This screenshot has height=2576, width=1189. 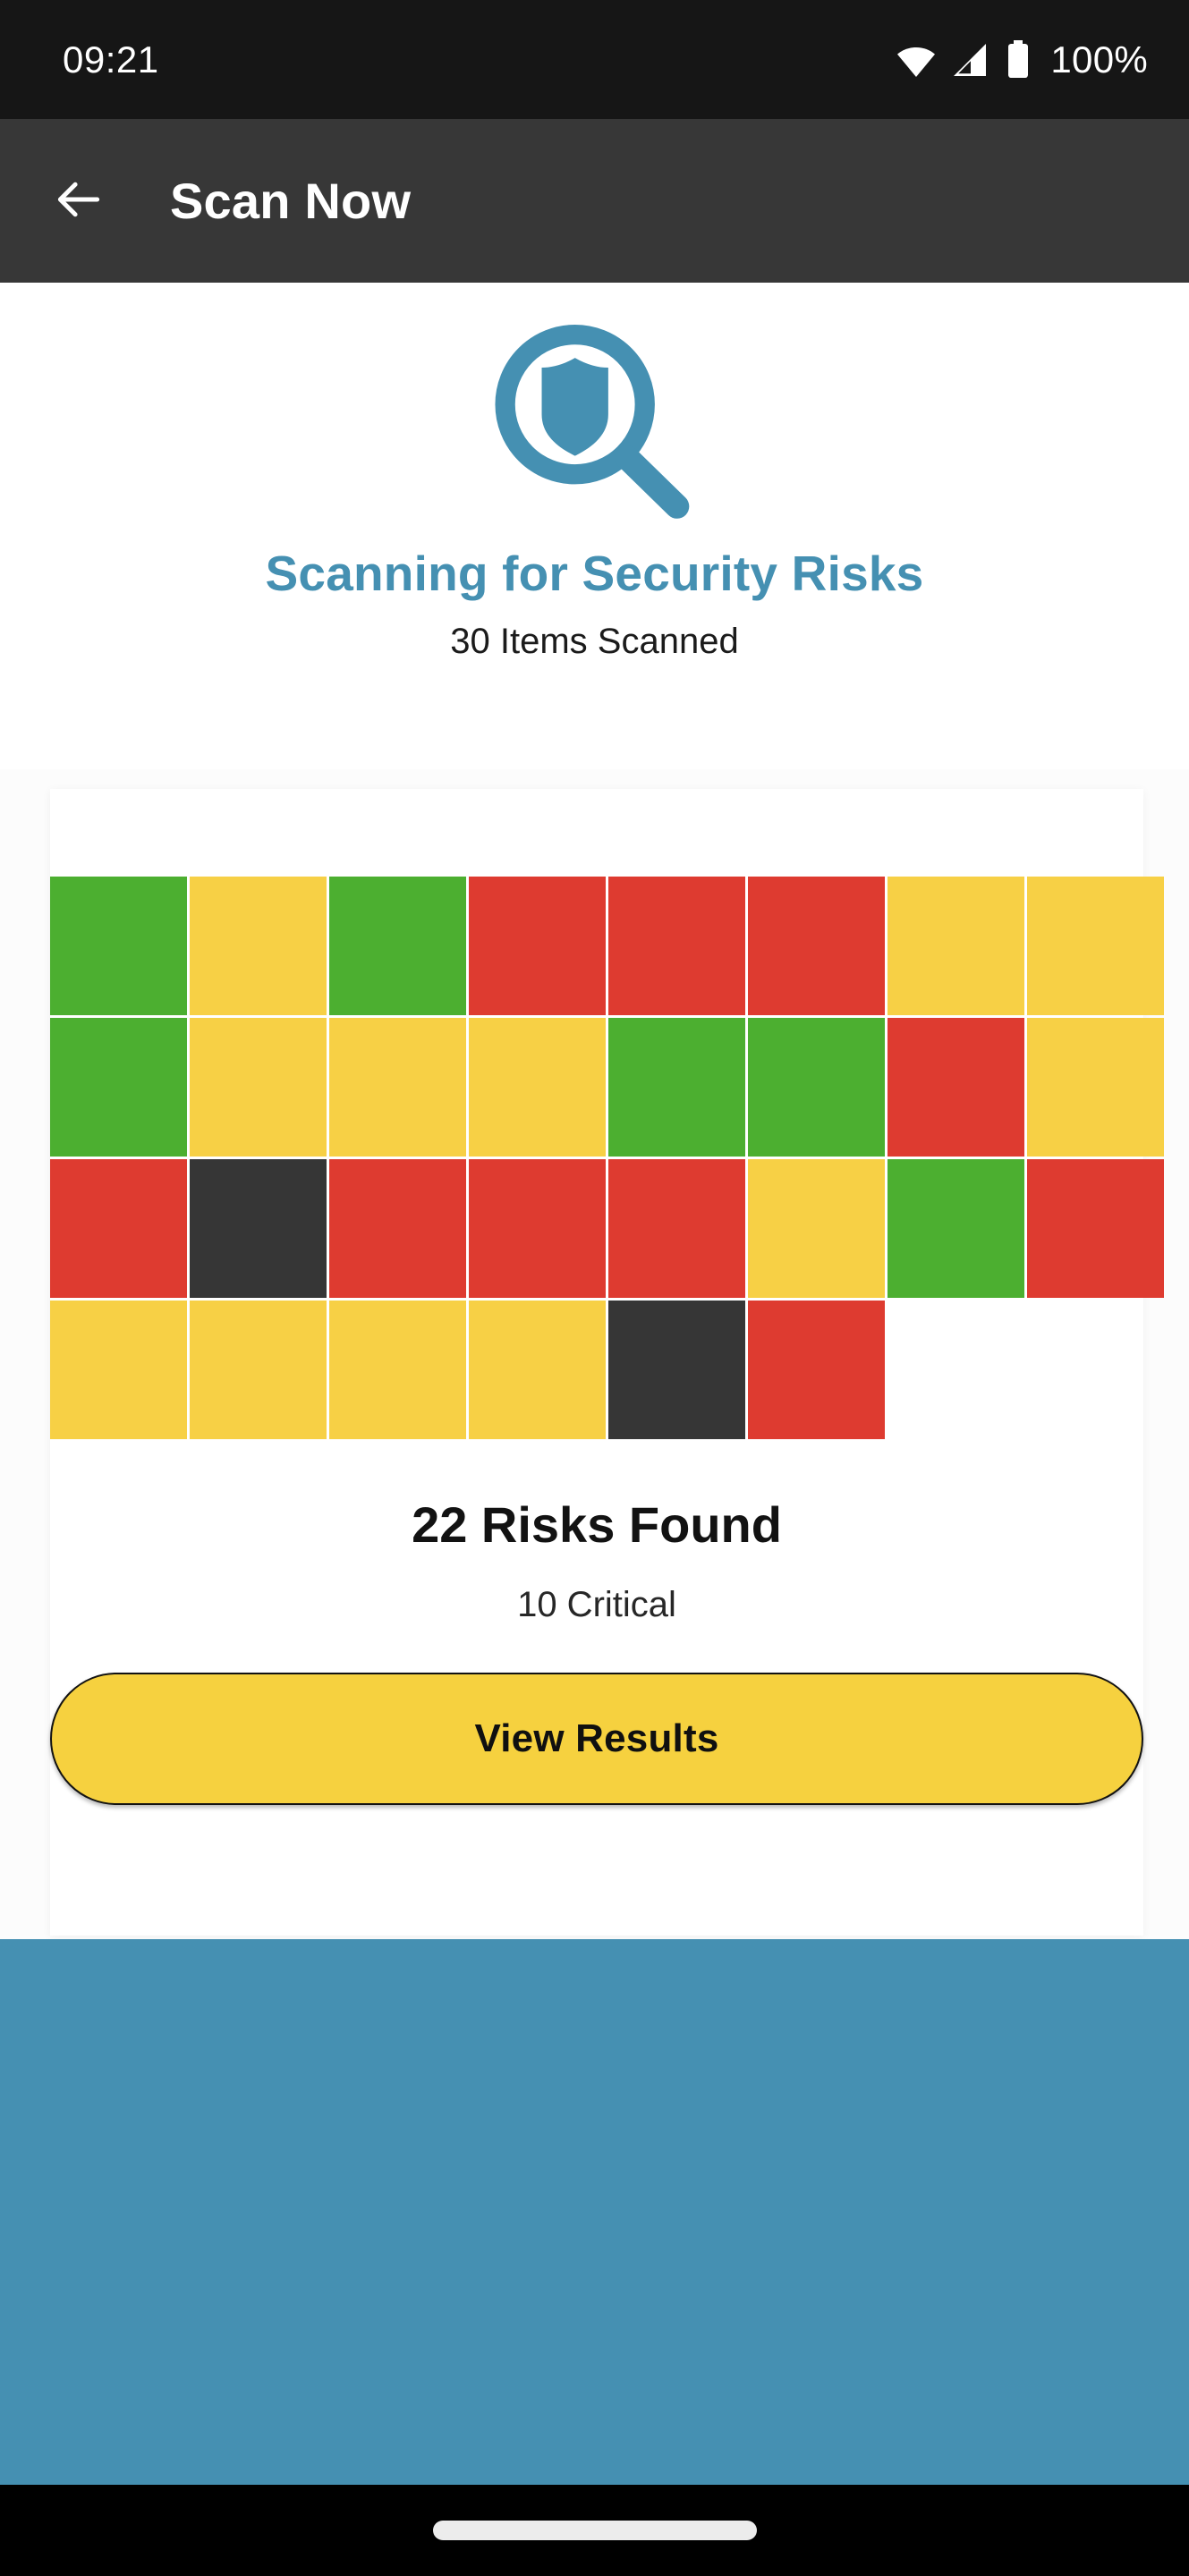 I want to click on system-navigation-bar, so click(x=594, y=2530).